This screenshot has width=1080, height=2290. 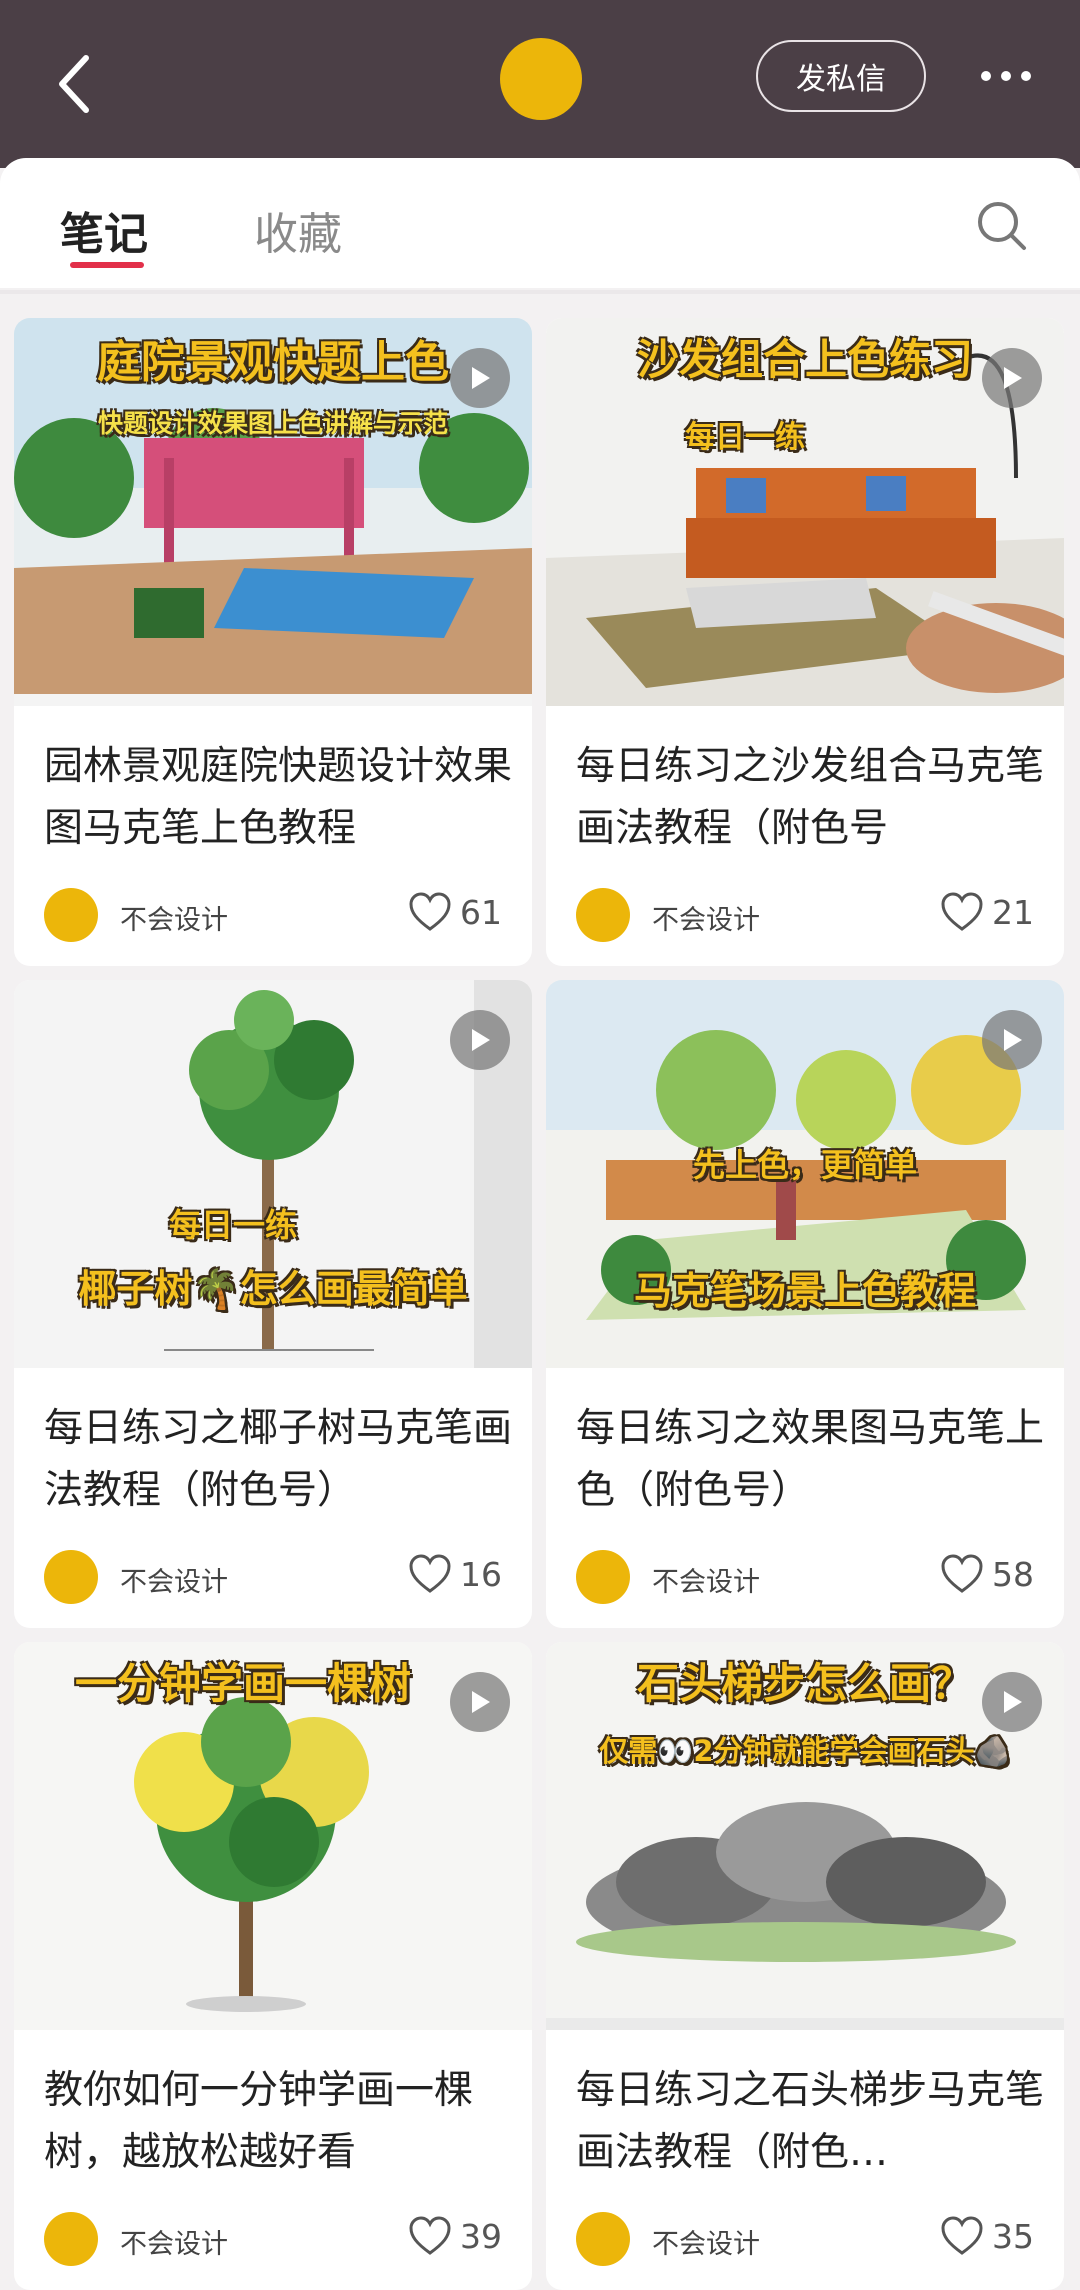 I want to click on back-button, so click(x=74, y=84).